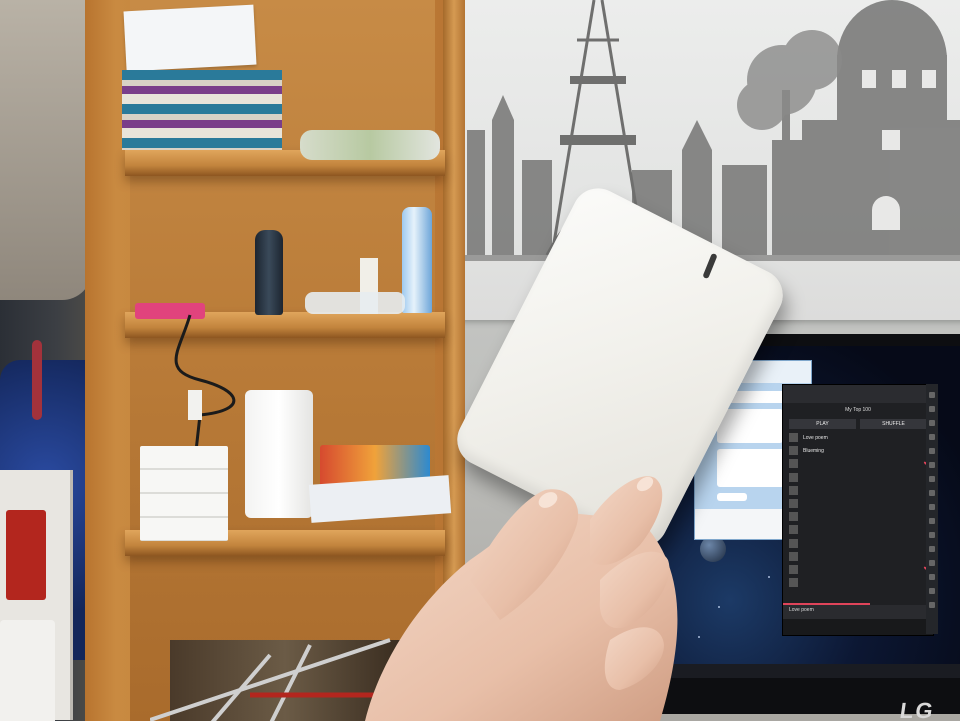 This screenshot has height=721, width=960. I want to click on hand, so click(521, 598).